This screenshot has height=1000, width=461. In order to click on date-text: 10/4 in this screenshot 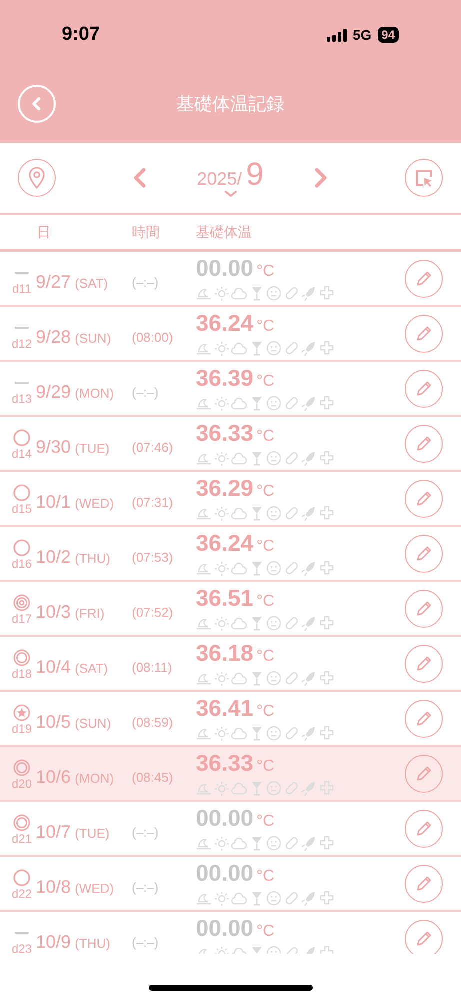, I will do `click(54, 667)`.